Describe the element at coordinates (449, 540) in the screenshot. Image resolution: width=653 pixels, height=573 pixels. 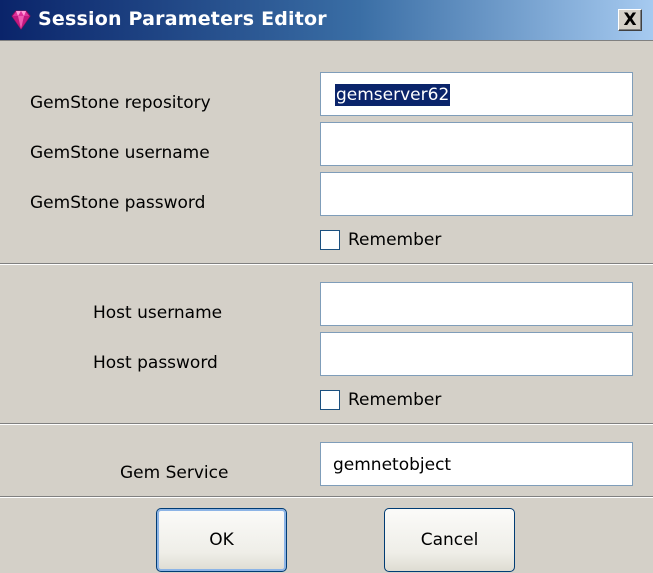
I see `cancel-button: Cancel` at that location.